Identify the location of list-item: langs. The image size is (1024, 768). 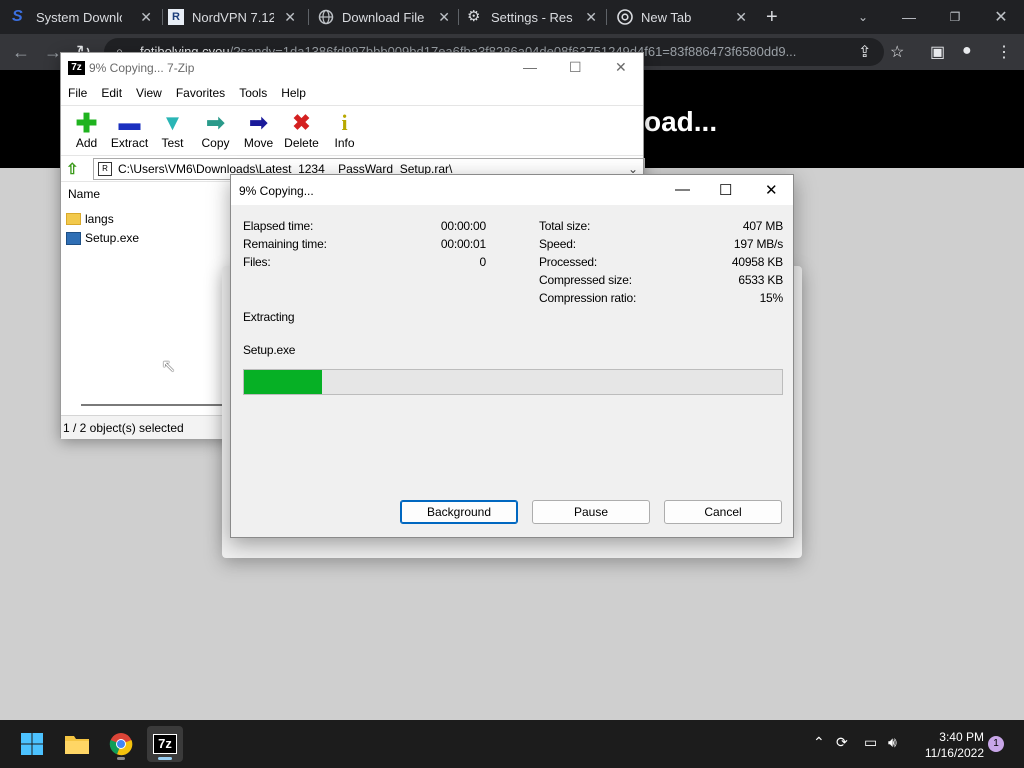
(90, 219).